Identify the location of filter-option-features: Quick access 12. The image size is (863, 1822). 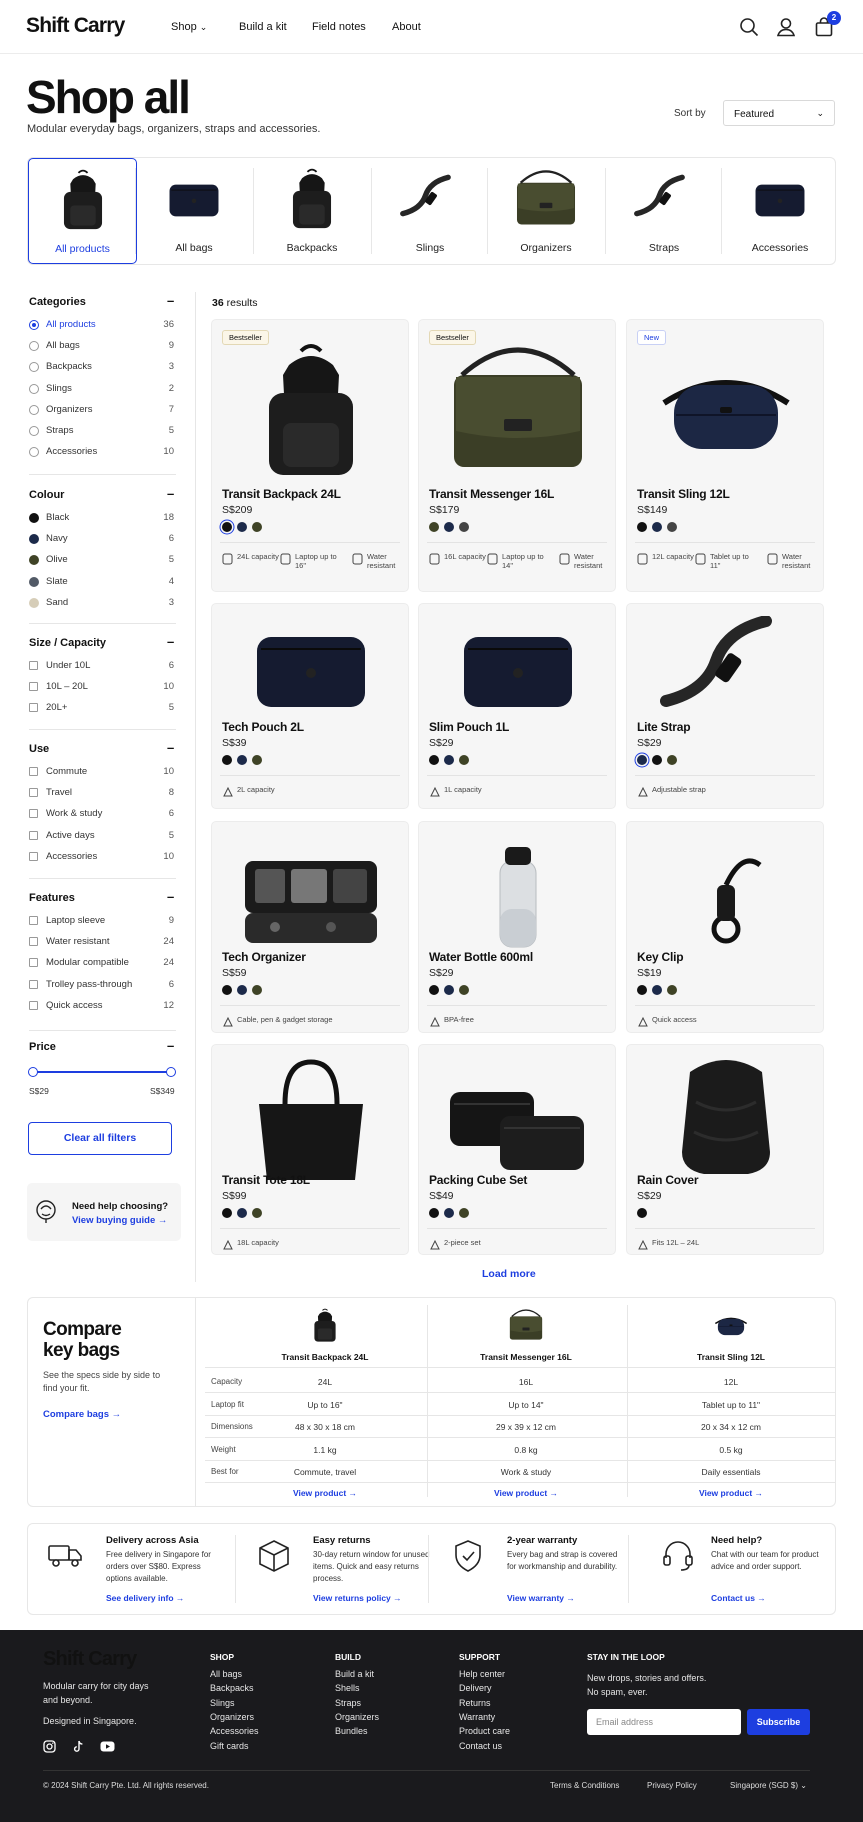
(102, 1006).